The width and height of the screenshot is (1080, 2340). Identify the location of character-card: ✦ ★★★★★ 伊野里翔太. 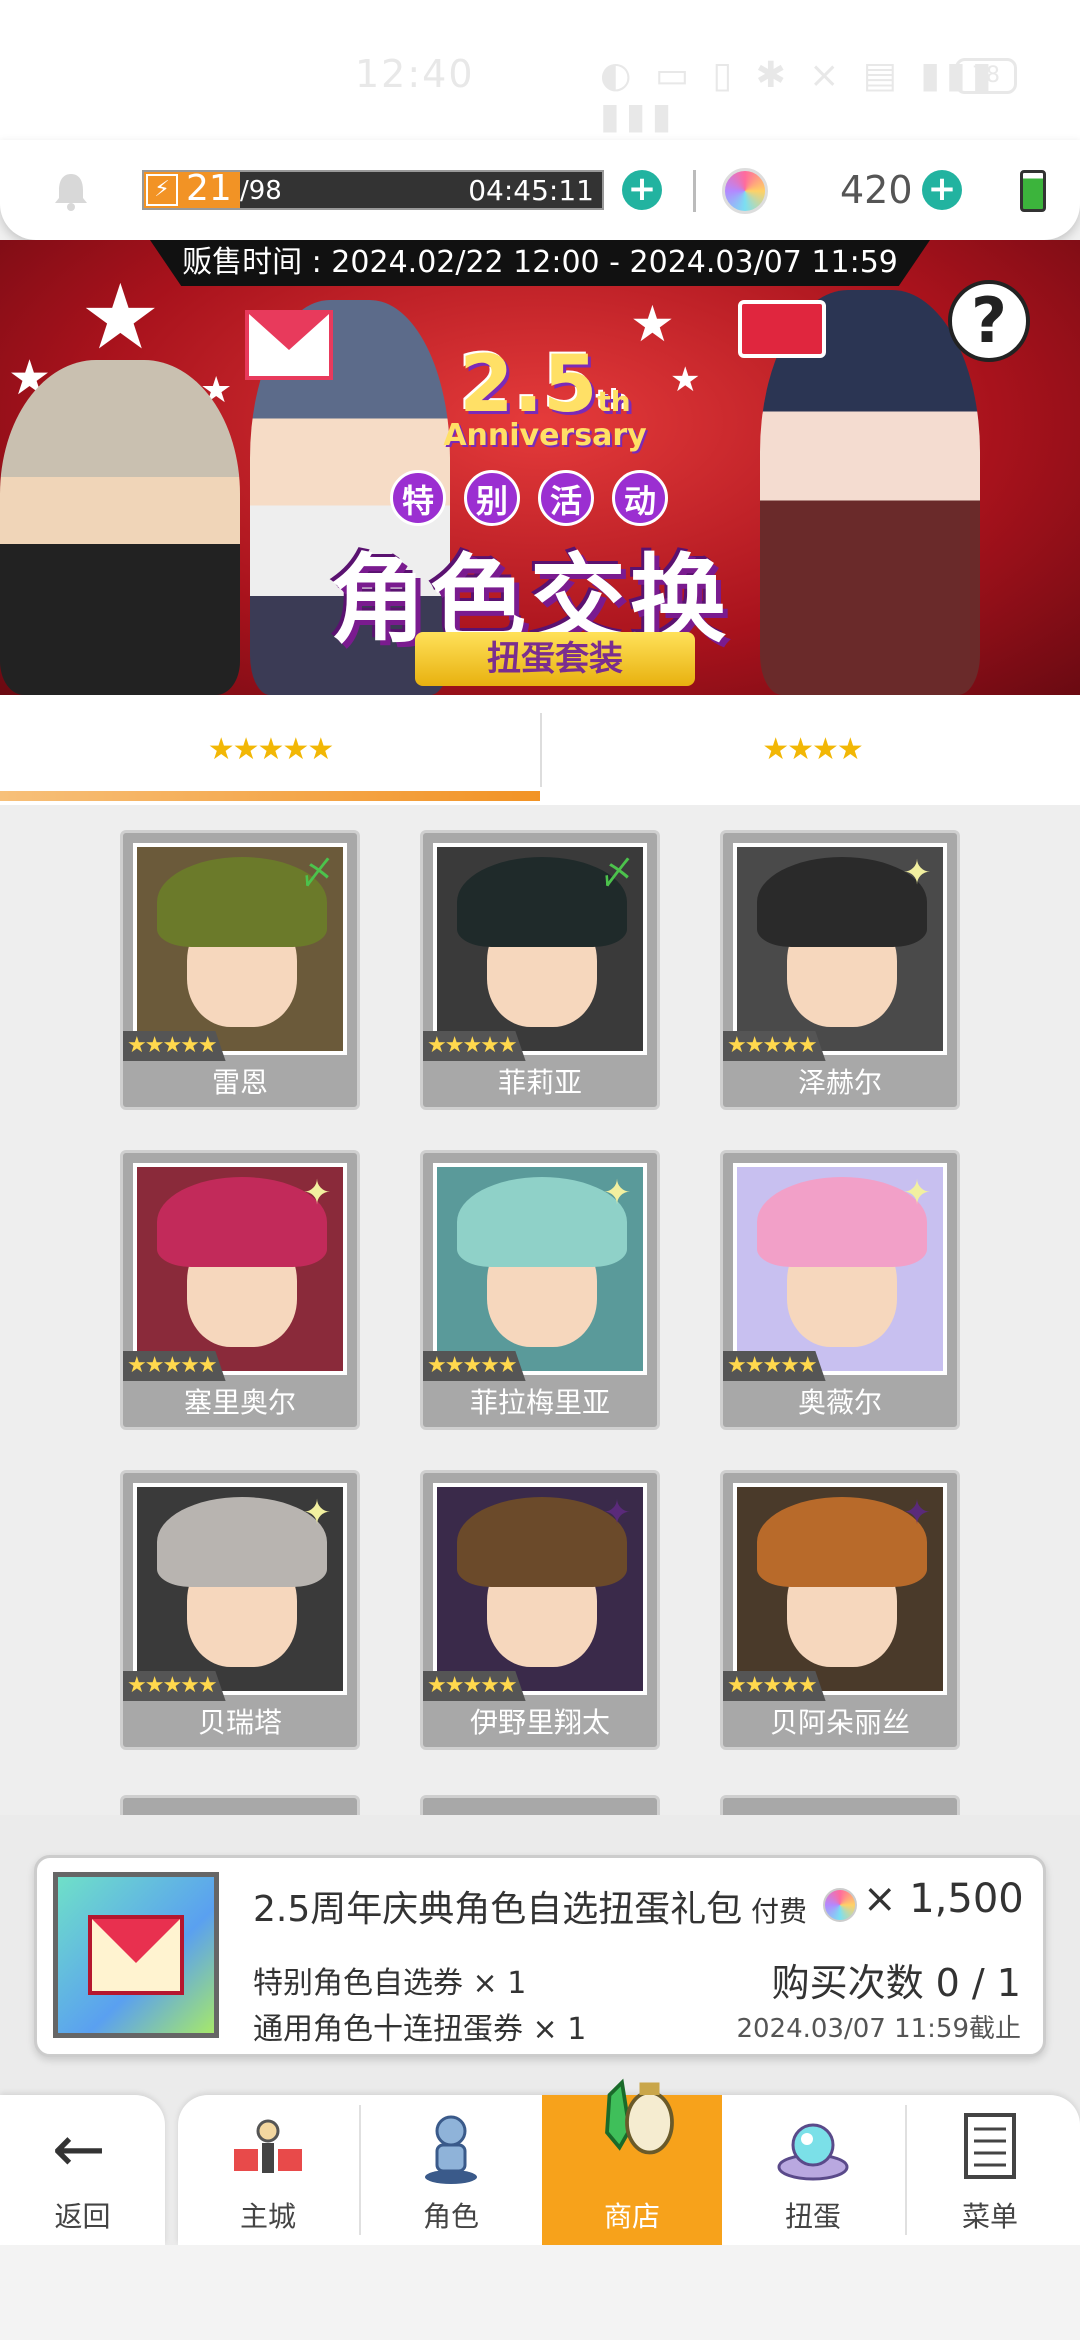
(540, 1610).